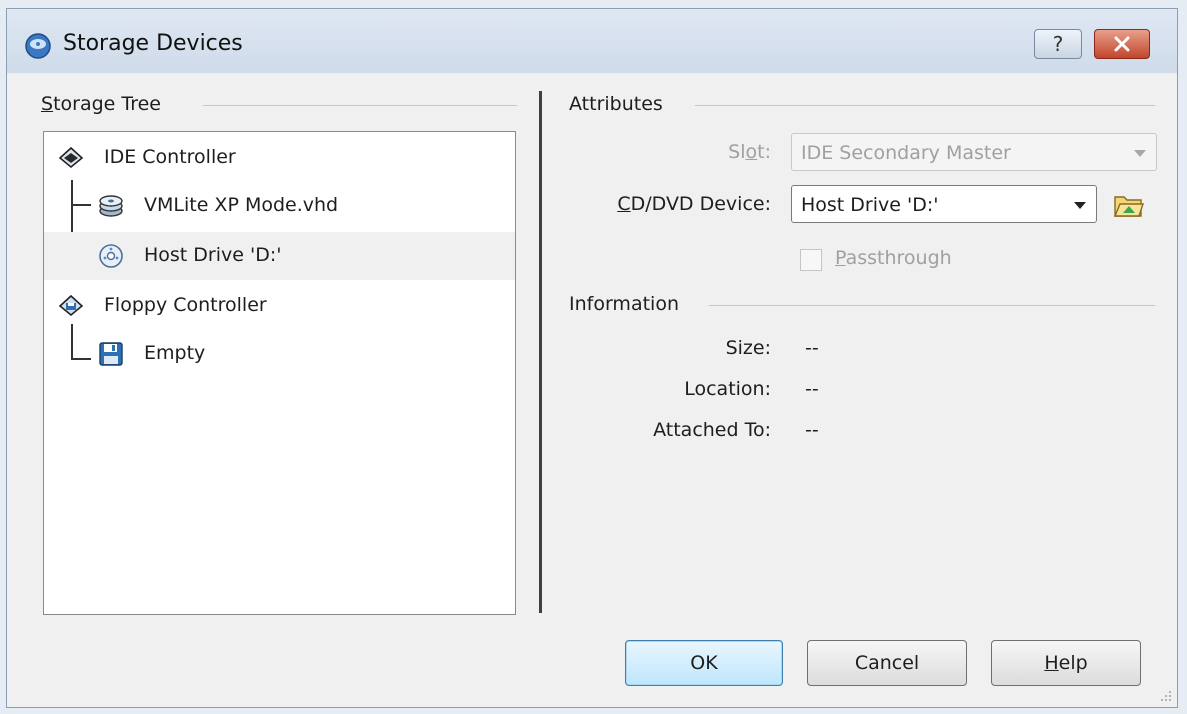  What do you see at coordinates (241, 205) in the screenshot?
I see `tree-item-label: VMLite XP Mode.vhd` at bounding box center [241, 205].